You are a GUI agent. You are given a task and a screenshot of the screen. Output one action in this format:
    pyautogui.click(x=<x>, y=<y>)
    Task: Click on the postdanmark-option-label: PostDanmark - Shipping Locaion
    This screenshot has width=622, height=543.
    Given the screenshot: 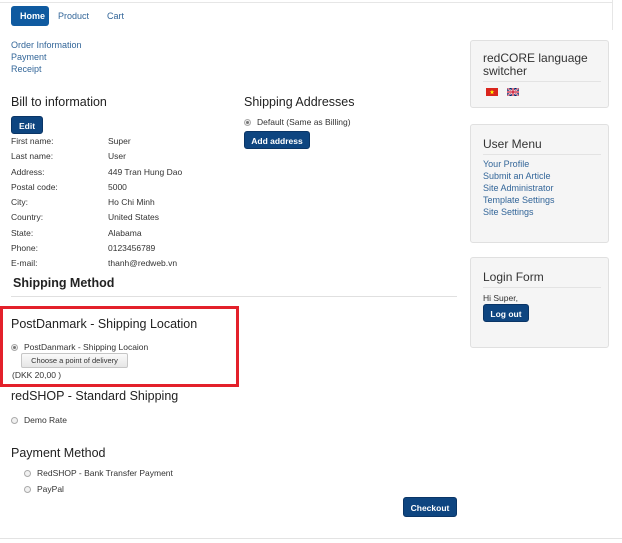 What is the action you would take?
    pyautogui.click(x=86, y=347)
    